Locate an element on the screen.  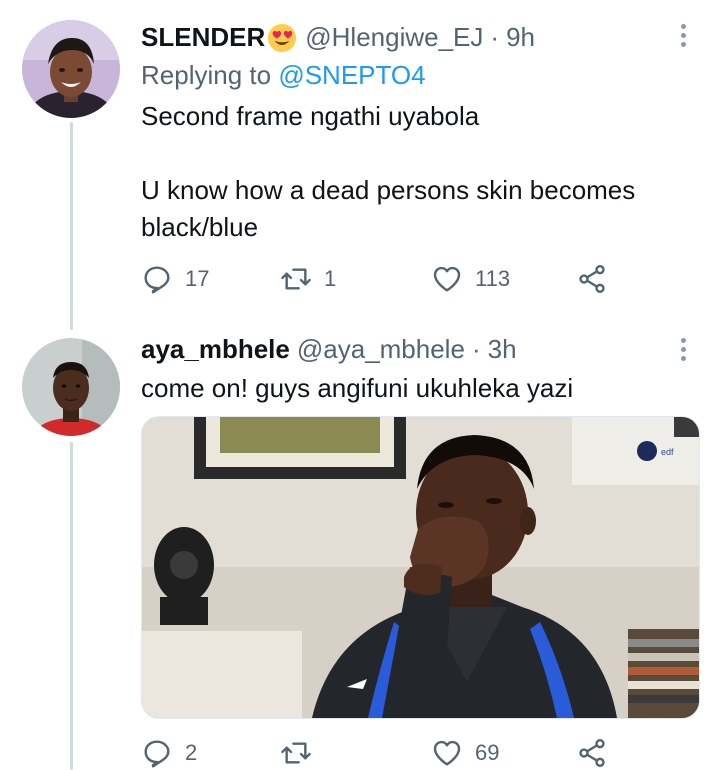
user-handle: @Hlengiwe_EJ is located at coordinates (394, 37).